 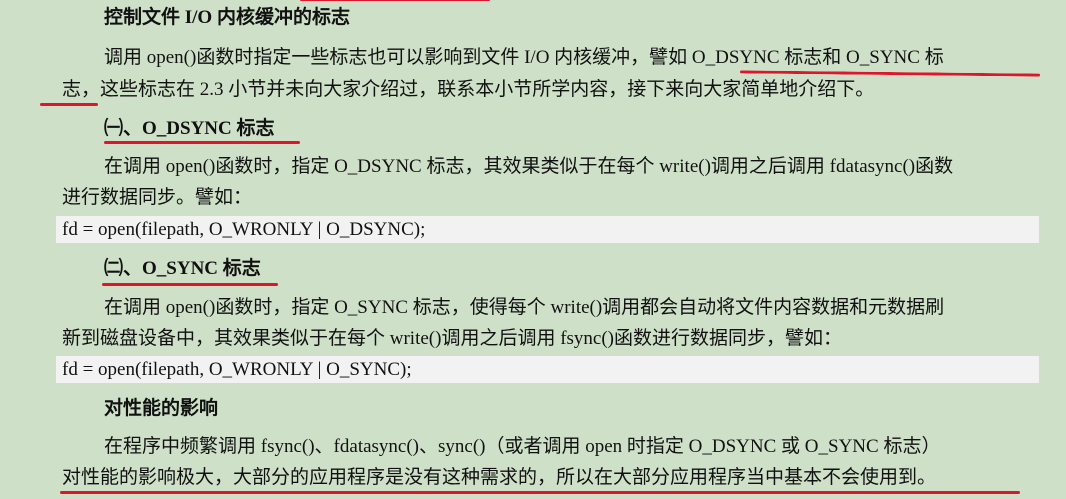 I want to click on subsection-heading-o-dsync: ㈠、O_DSYNC 标志, so click(x=189, y=128).